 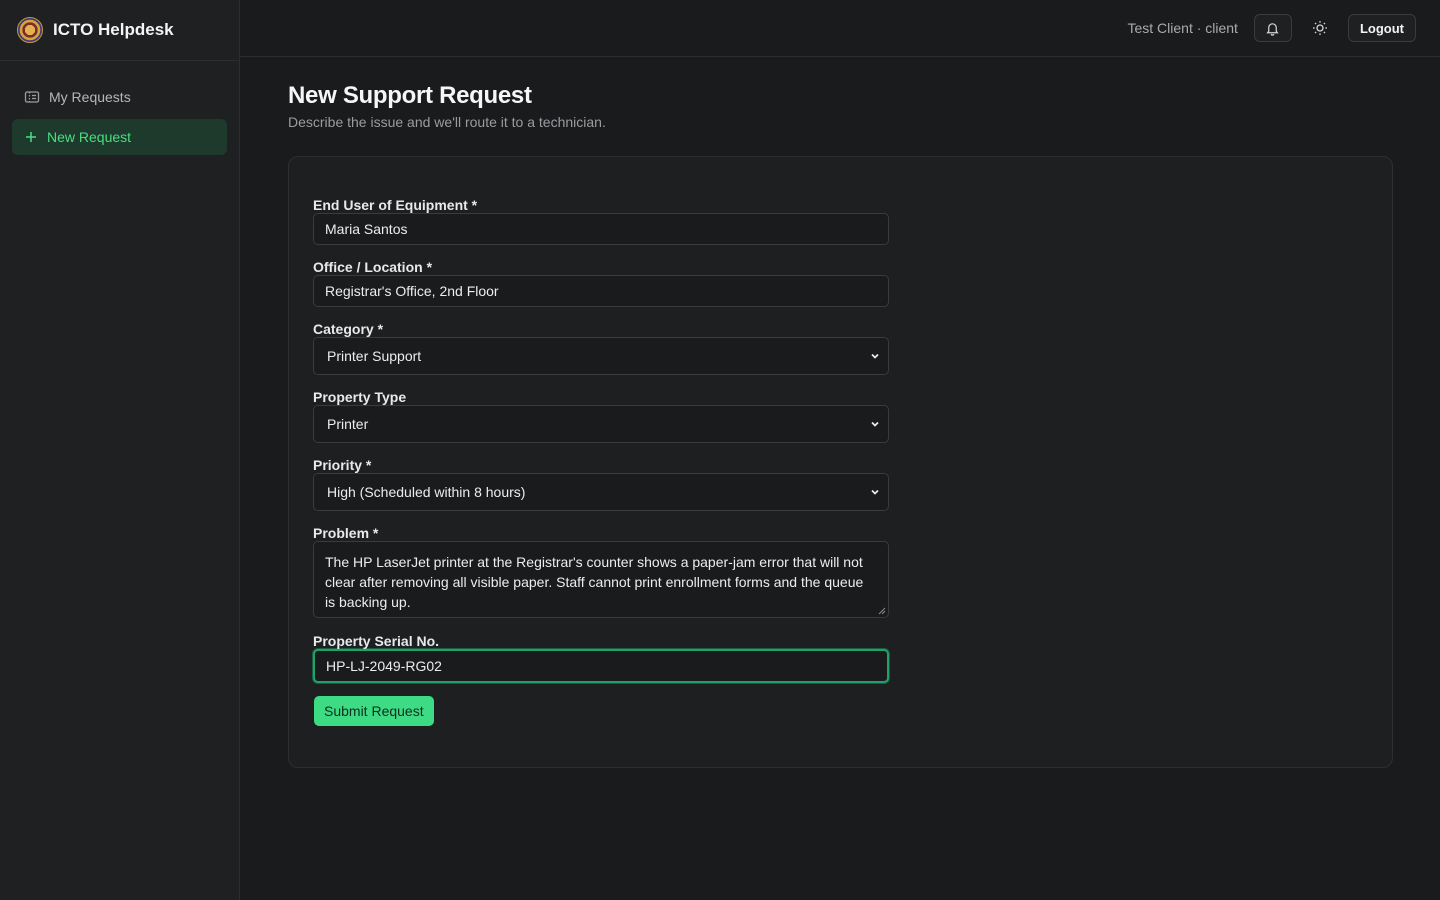 What do you see at coordinates (1182, 28) in the screenshot?
I see `user-label: Test Client · client` at bounding box center [1182, 28].